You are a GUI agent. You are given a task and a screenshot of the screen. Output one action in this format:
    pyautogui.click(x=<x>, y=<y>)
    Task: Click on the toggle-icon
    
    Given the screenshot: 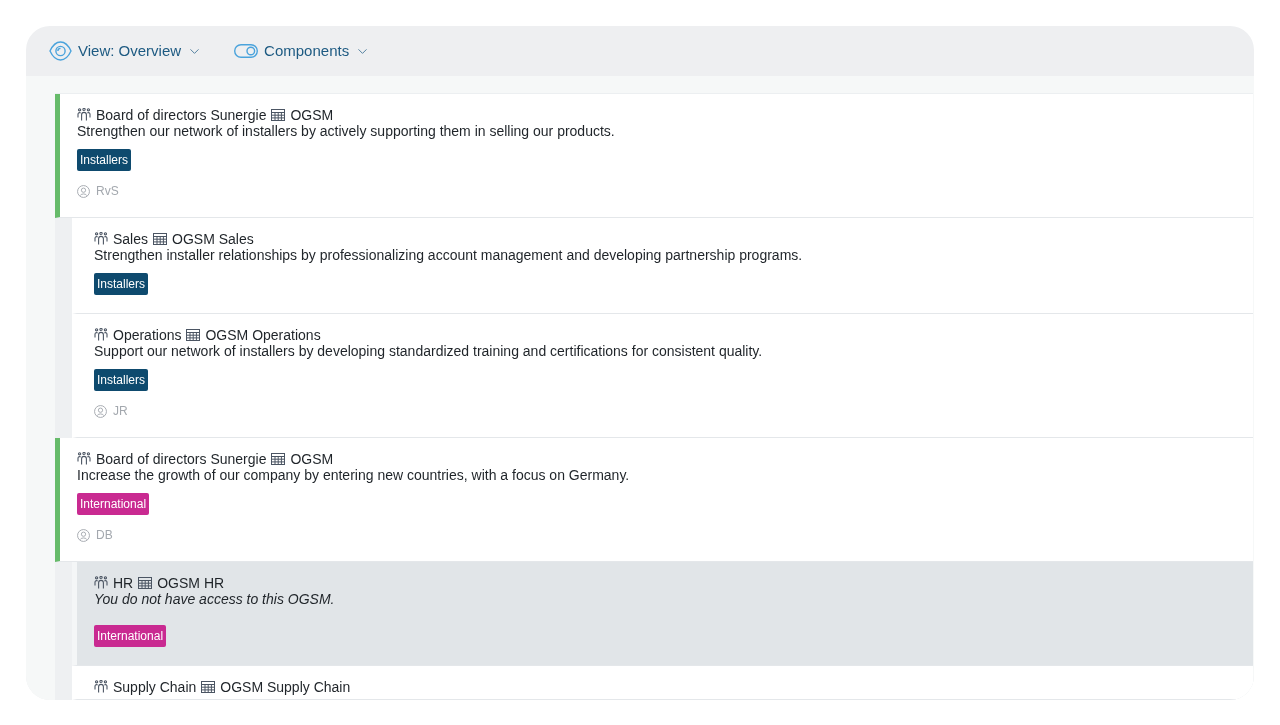 What is the action you would take?
    pyautogui.click(x=246, y=51)
    